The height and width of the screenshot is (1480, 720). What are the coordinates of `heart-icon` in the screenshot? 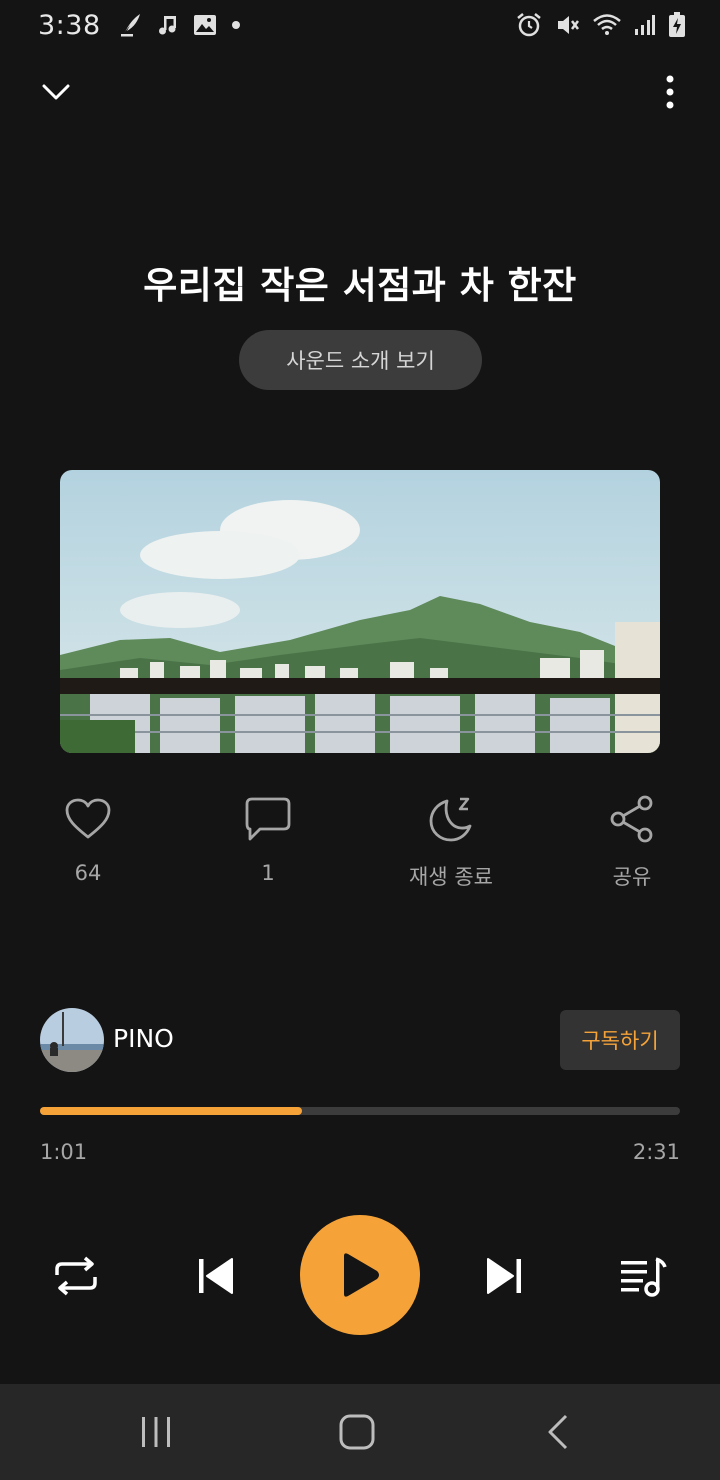 It's located at (88, 819).